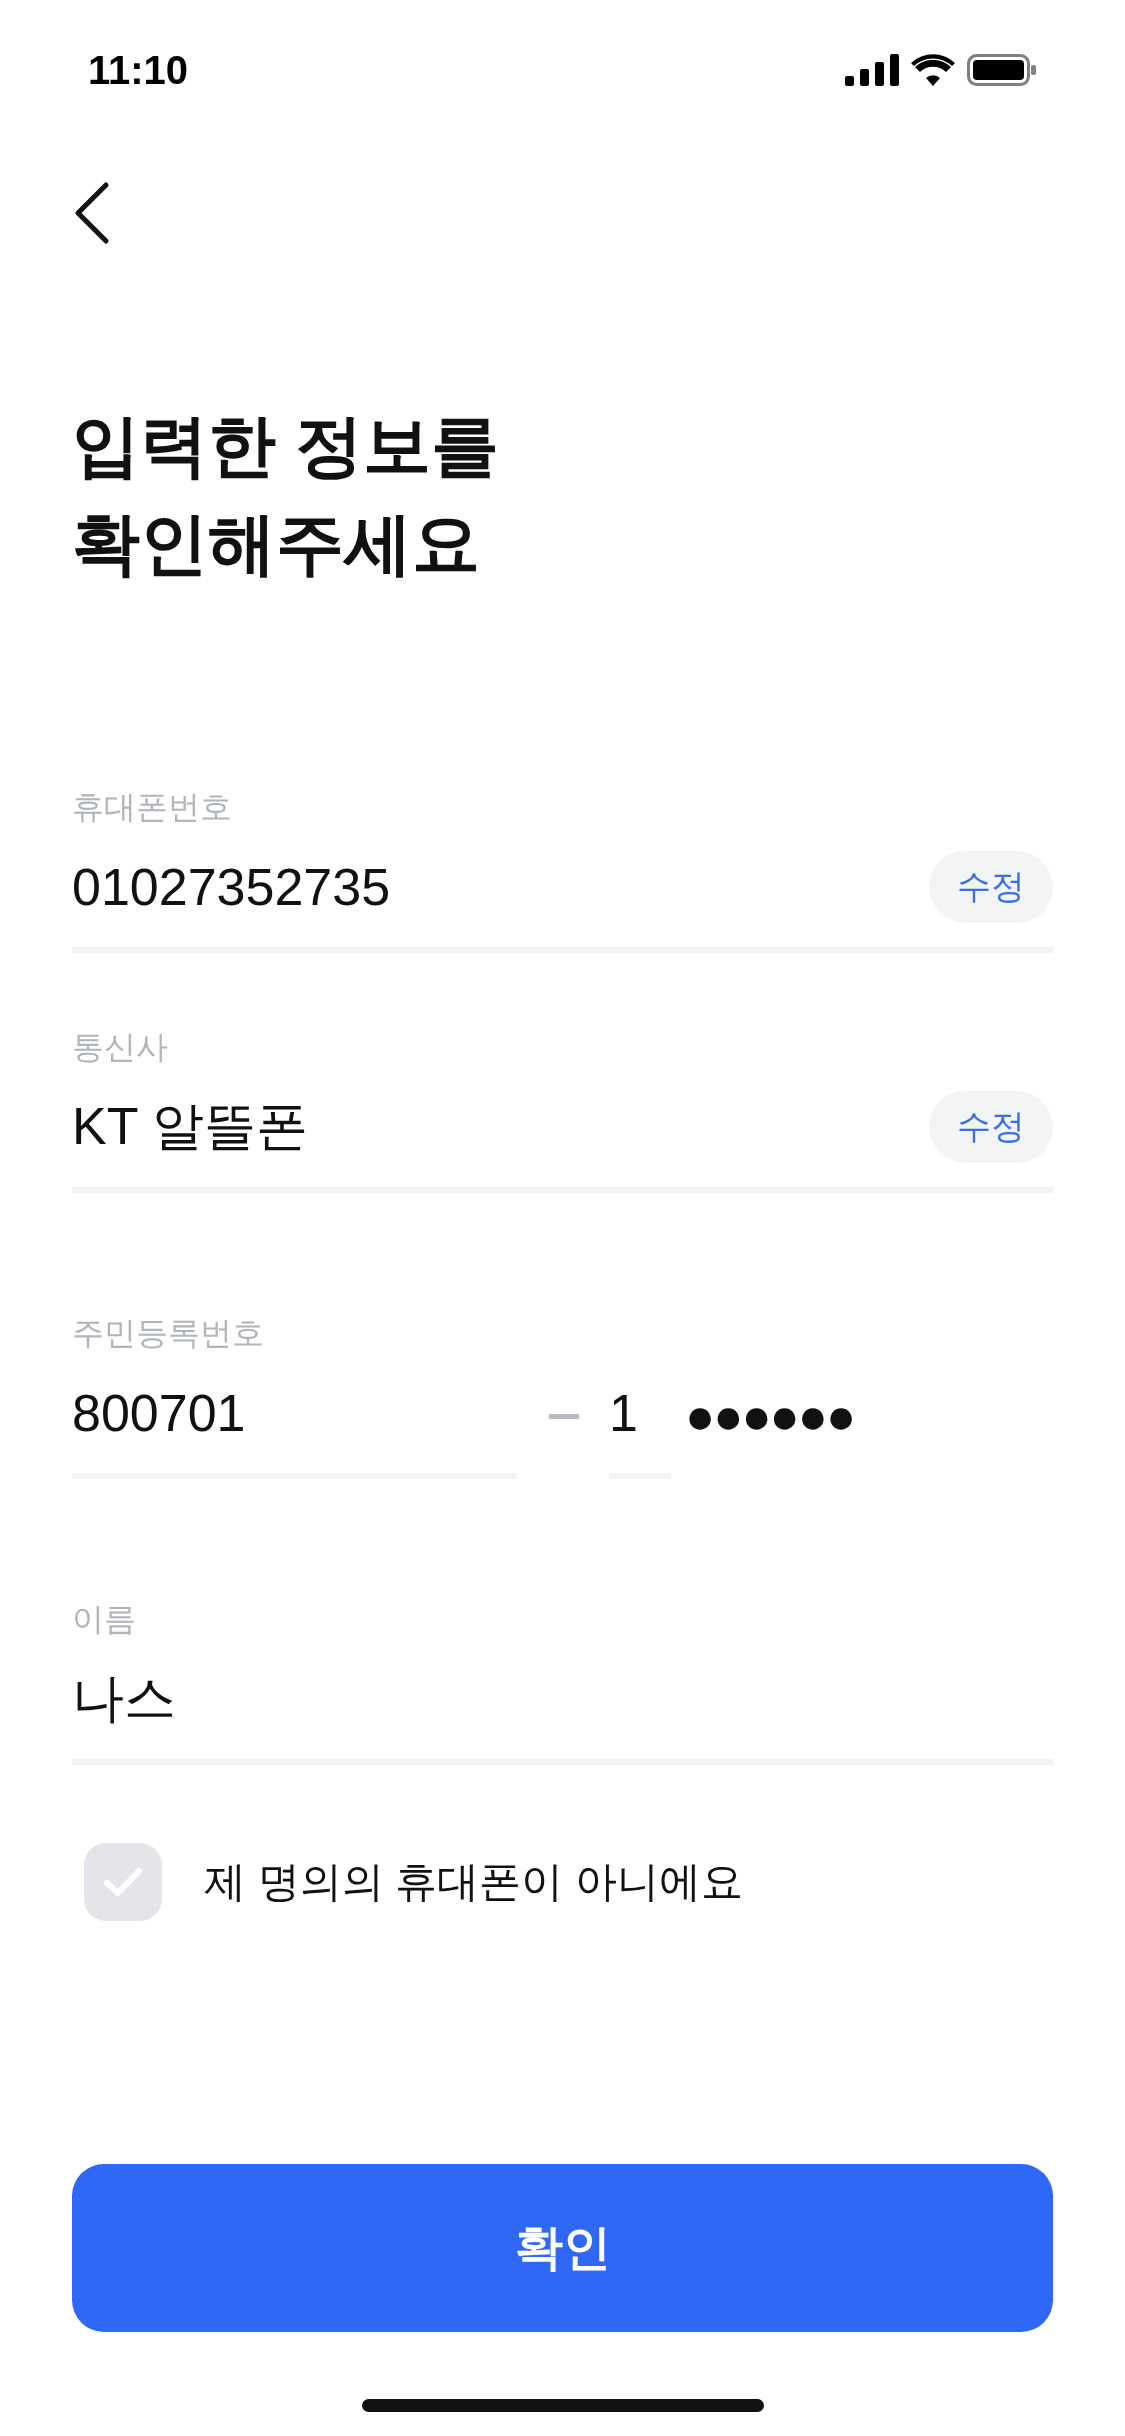 The height and width of the screenshot is (2436, 1125). Describe the element at coordinates (562, 890) in the screenshot. I see `input-field: 01027352735 수정` at that location.